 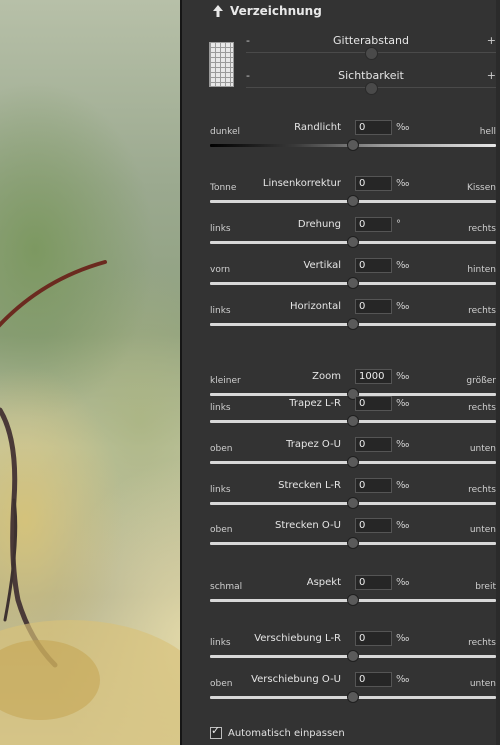 I want to click on slider-name: Trapez O-U, so click(x=313, y=444).